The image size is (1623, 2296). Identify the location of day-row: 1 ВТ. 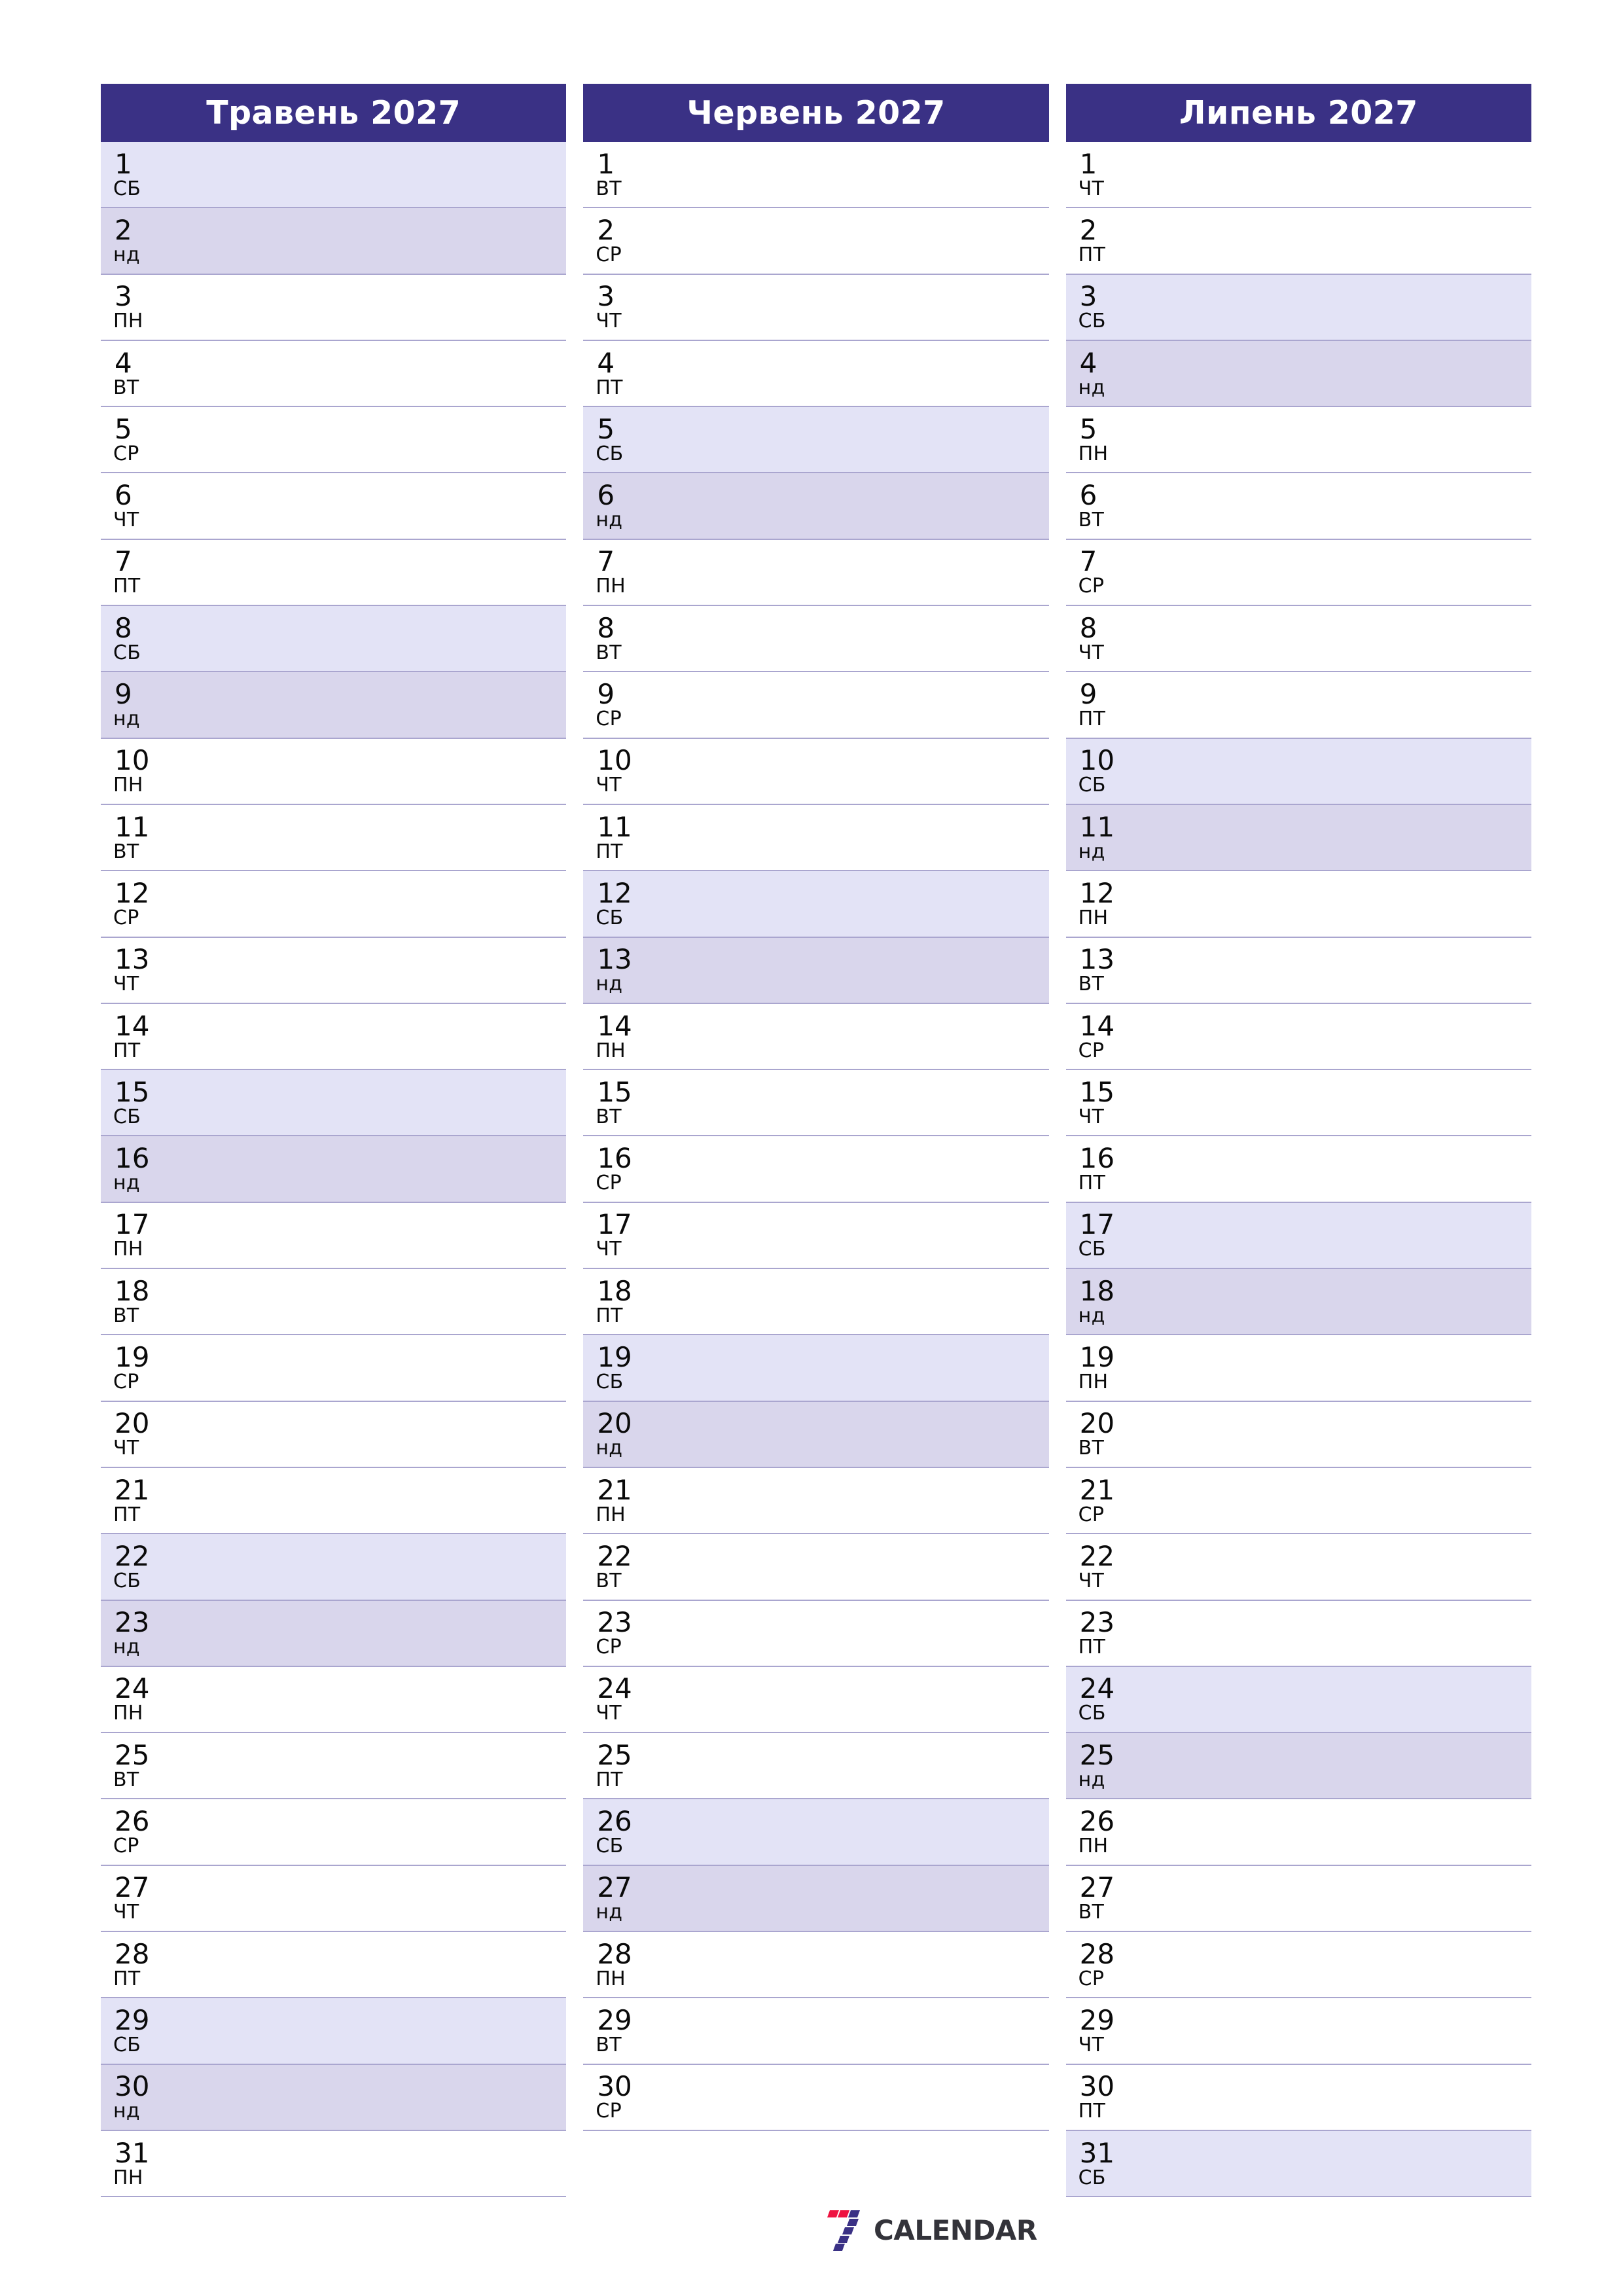
(816, 175).